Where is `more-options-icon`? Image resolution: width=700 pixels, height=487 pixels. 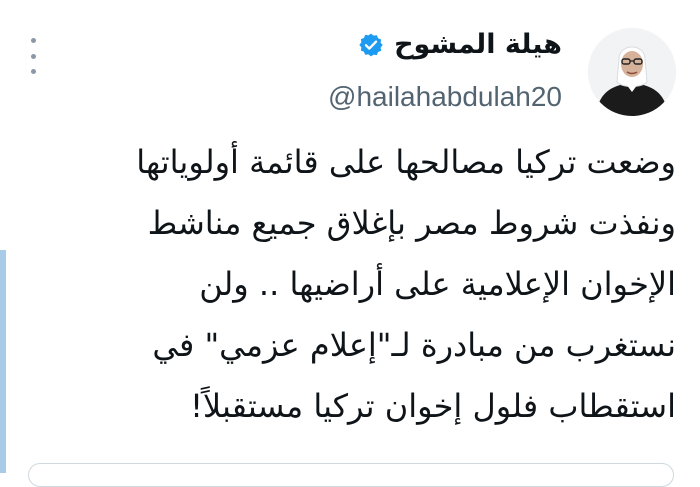
more-options-icon is located at coordinates (33, 56).